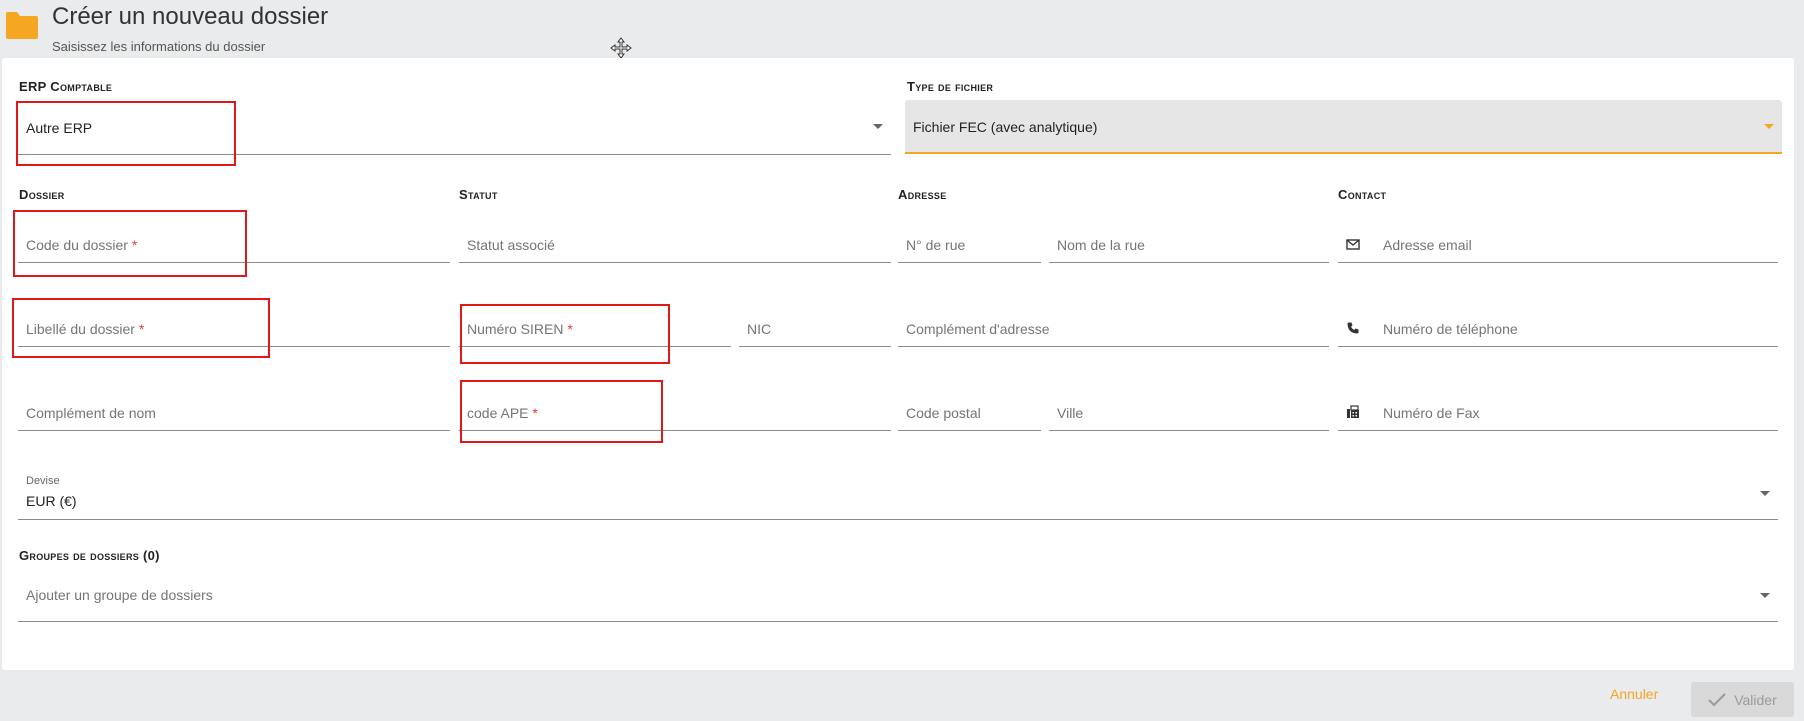 This screenshot has height=721, width=1804. I want to click on page-subtitle: Saisissez les informations du dossier, so click(159, 46).